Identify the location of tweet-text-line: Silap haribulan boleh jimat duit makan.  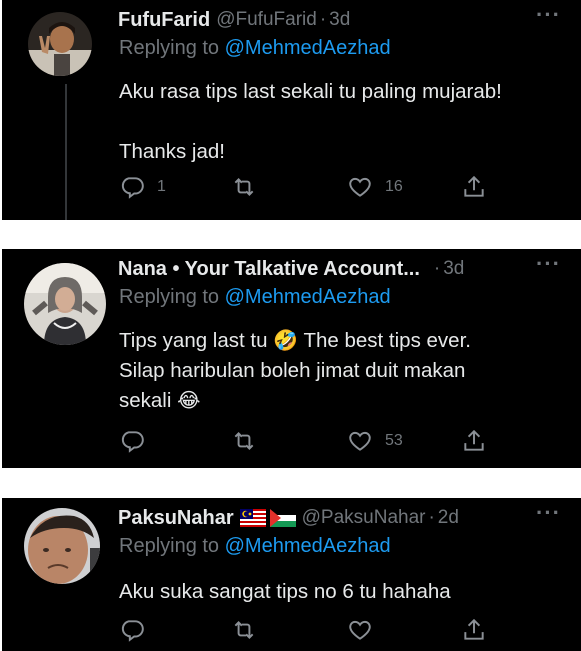
(292, 370).